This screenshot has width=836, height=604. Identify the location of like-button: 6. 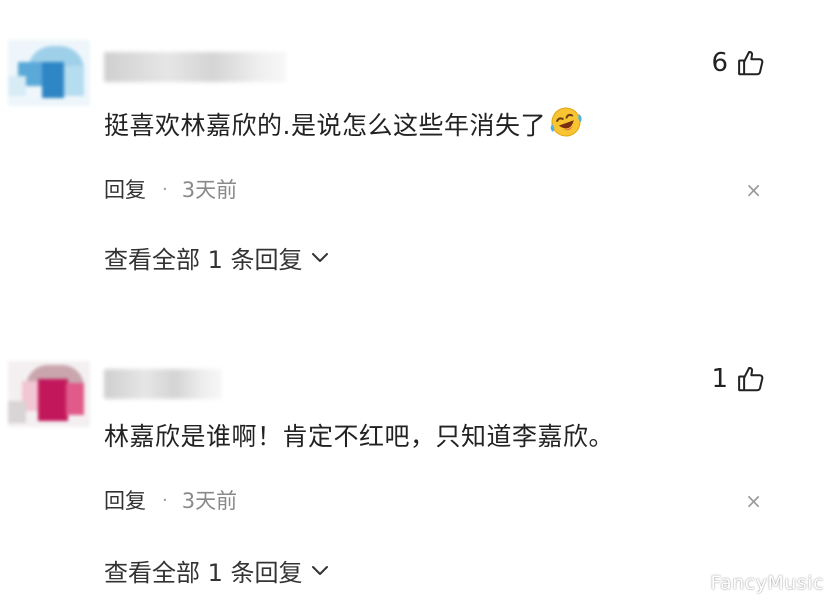
(738, 63).